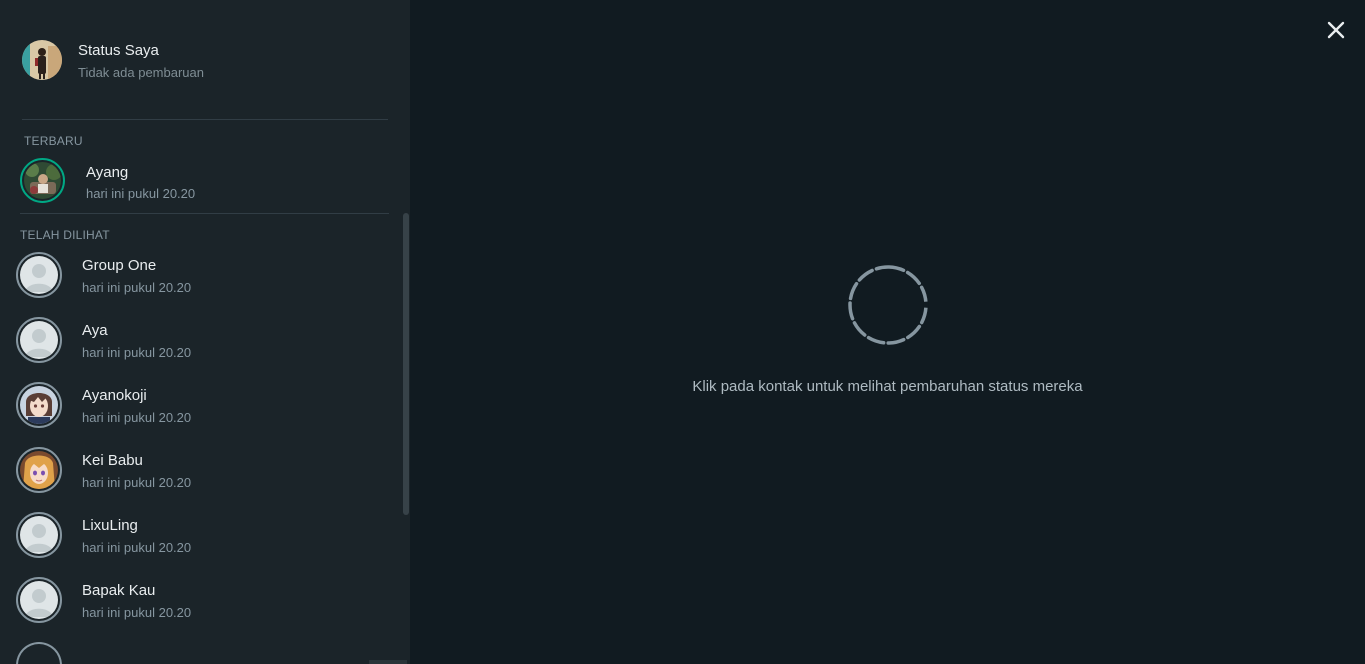  I want to click on close-button, so click(1336, 30).